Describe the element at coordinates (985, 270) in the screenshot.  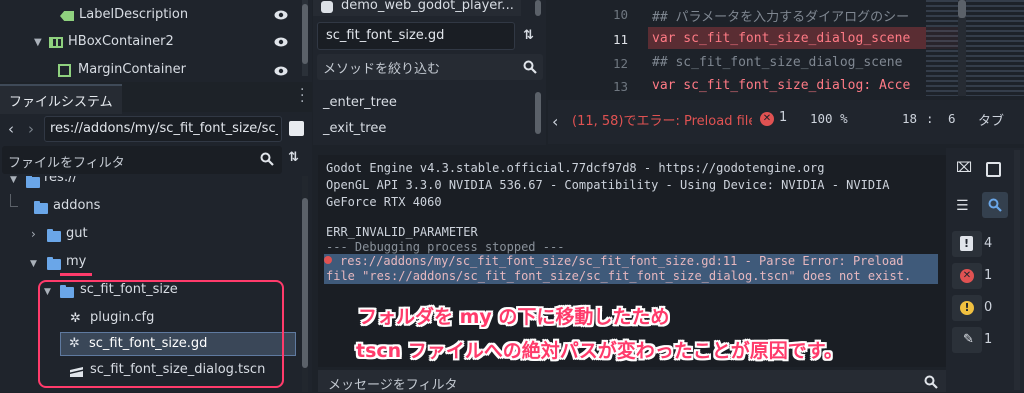
I see `output-toolbar: ⌧ ☰ ! 4 ✕ 1 ! 0 ✎ 1` at that location.